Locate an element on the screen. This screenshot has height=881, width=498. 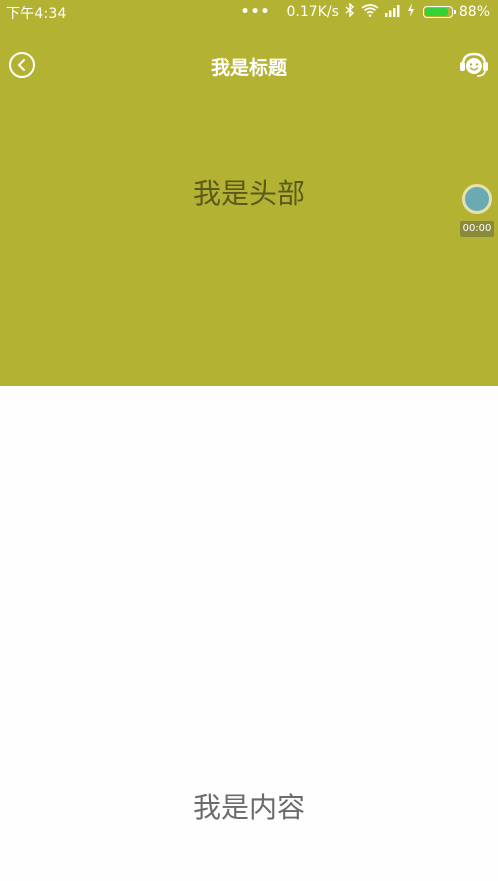
battery-percentage: 88% is located at coordinates (474, 12).